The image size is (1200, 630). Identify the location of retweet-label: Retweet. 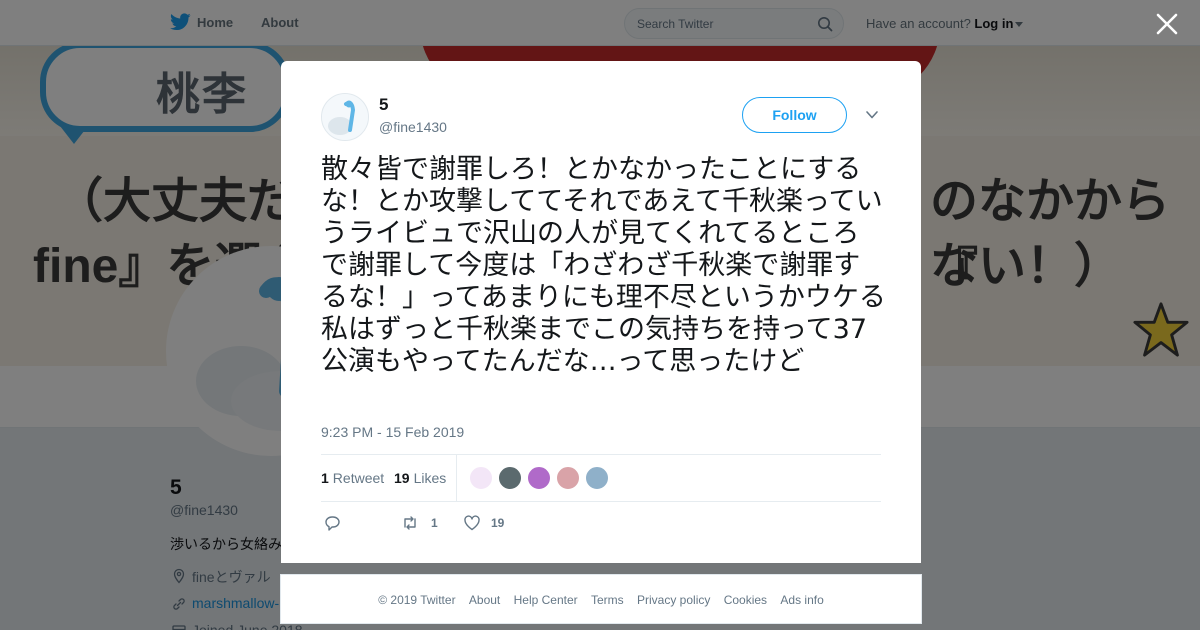
(358, 478).